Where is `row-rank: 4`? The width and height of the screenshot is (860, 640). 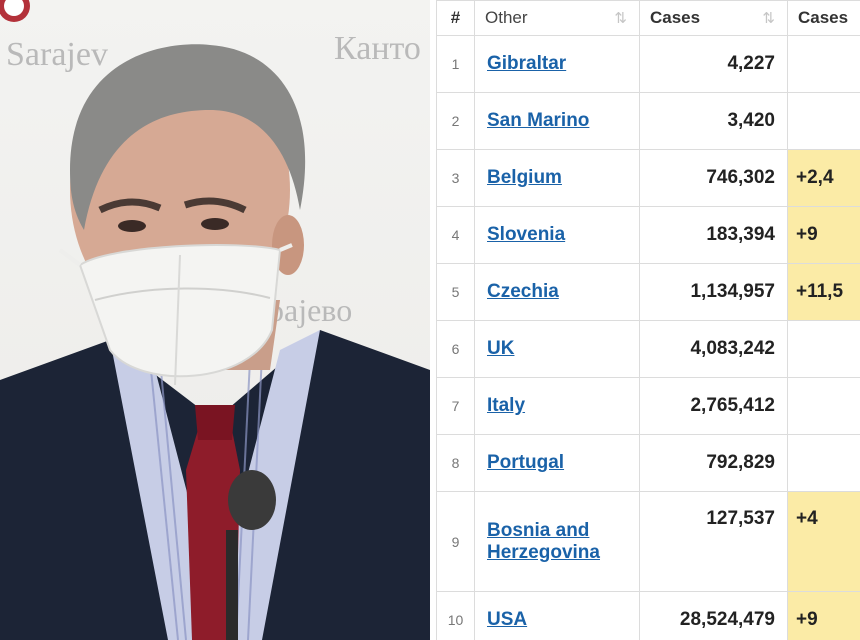 row-rank: 4 is located at coordinates (455, 235).